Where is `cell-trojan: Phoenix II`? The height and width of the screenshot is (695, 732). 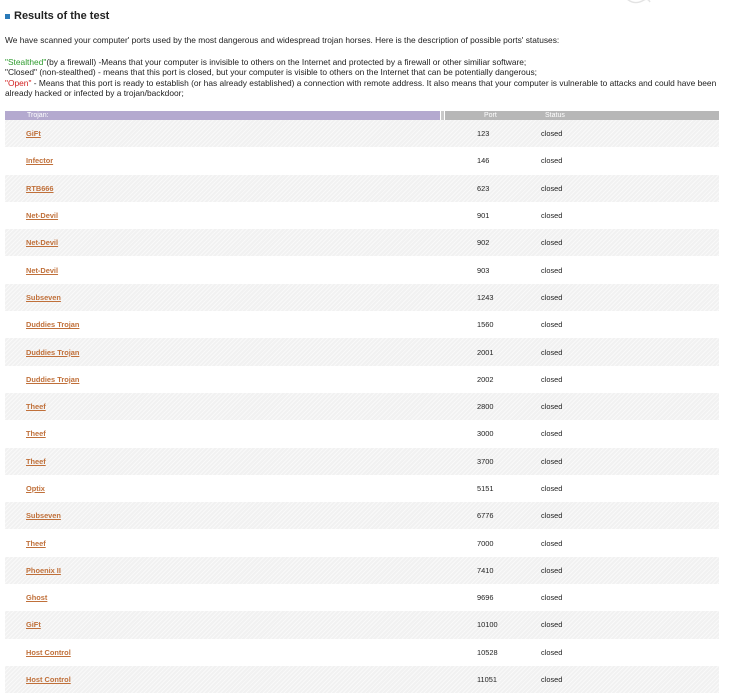 cell-trojan: Phoenix II is located at coordinates (225, 570).